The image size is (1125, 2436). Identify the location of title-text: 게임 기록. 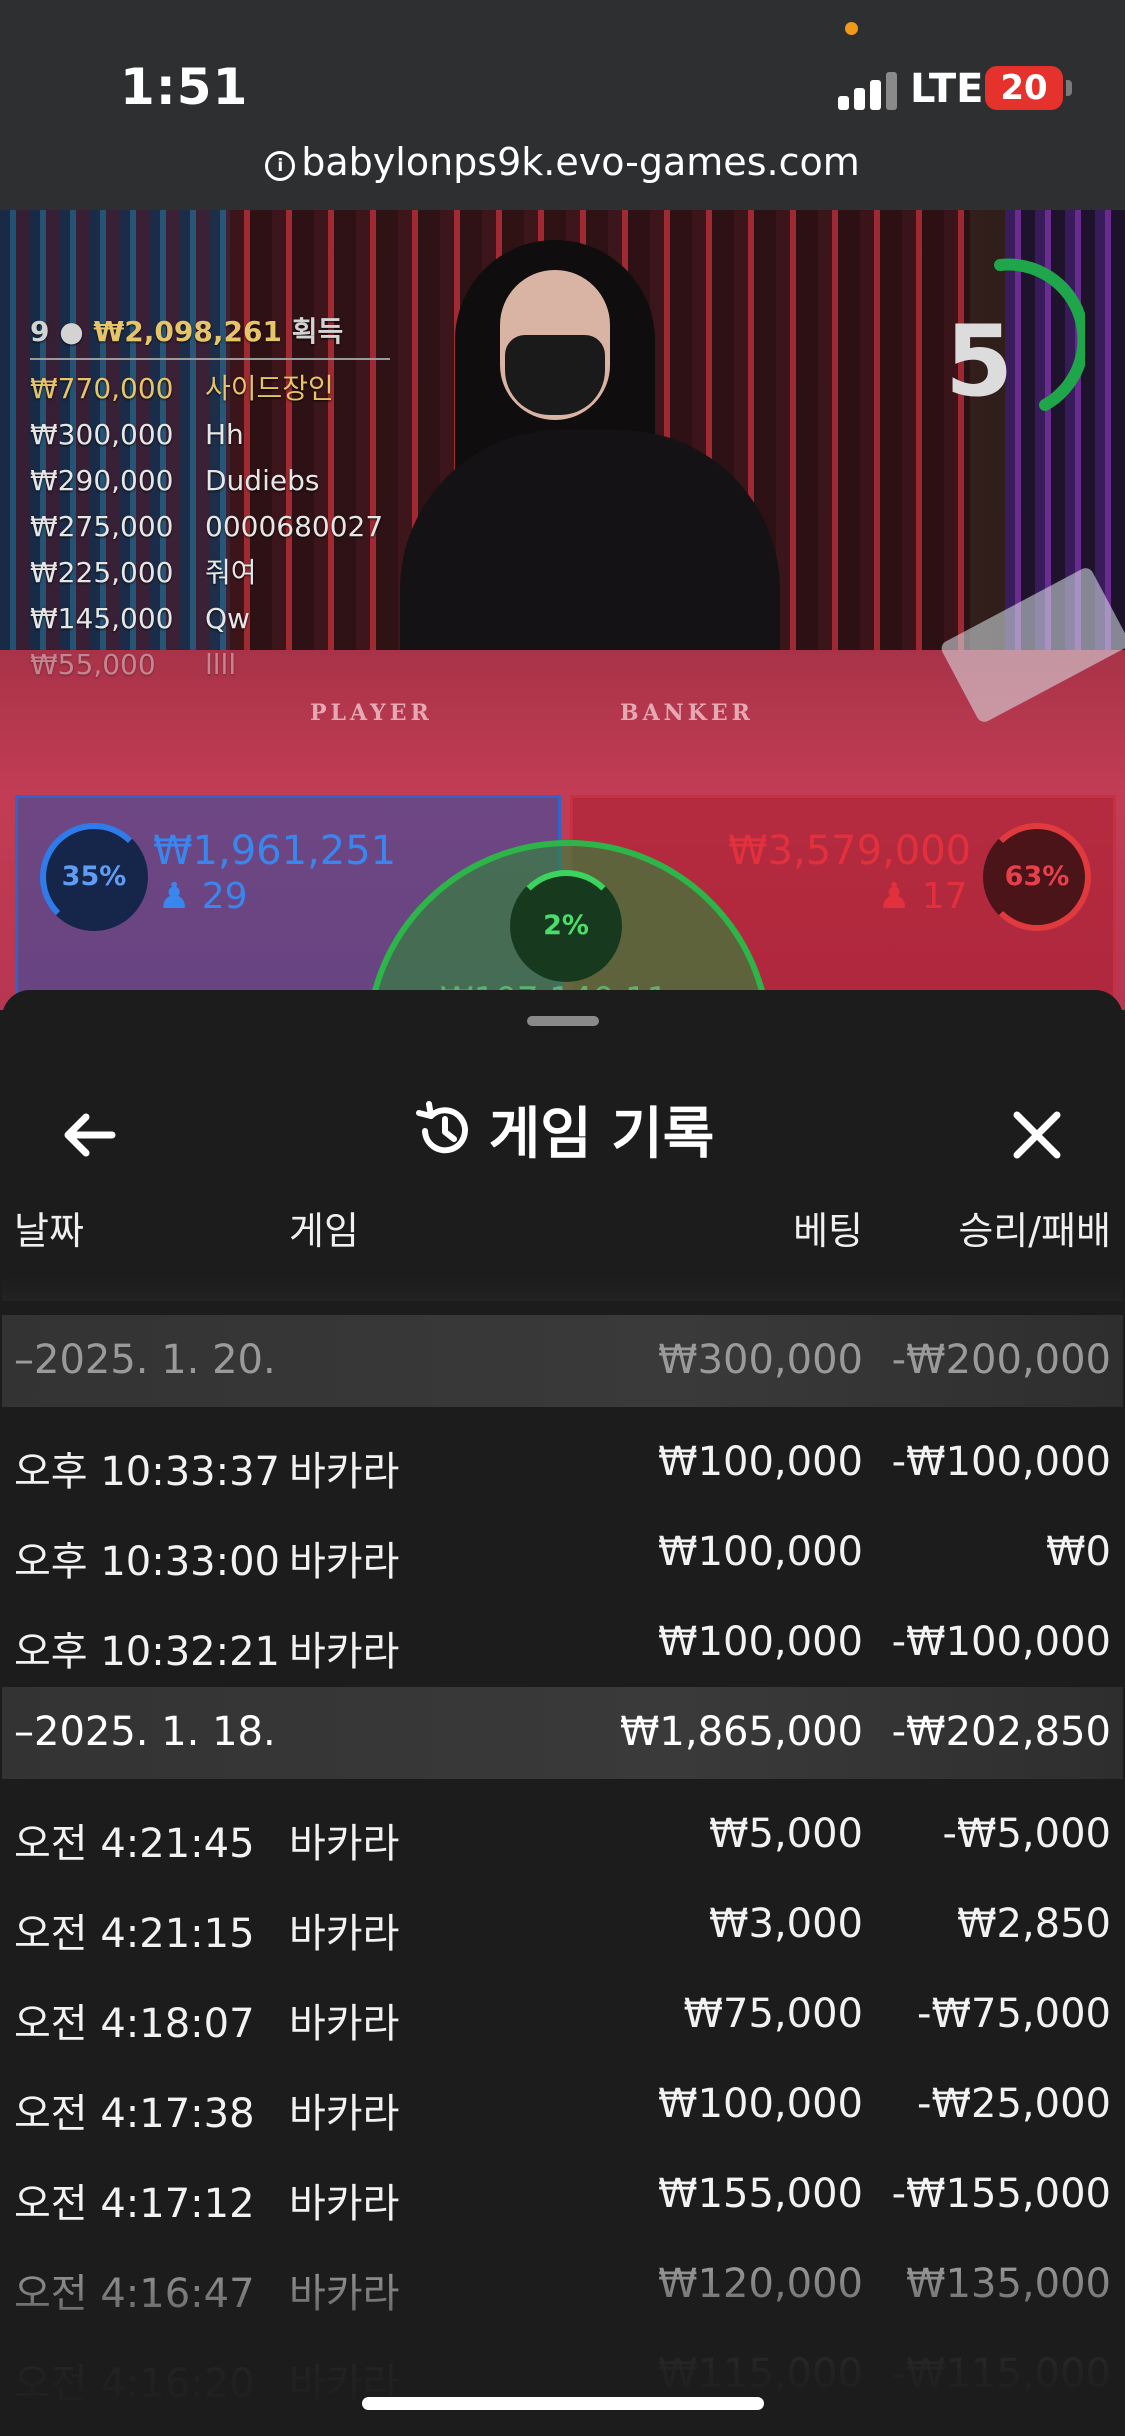
(601, 1134).